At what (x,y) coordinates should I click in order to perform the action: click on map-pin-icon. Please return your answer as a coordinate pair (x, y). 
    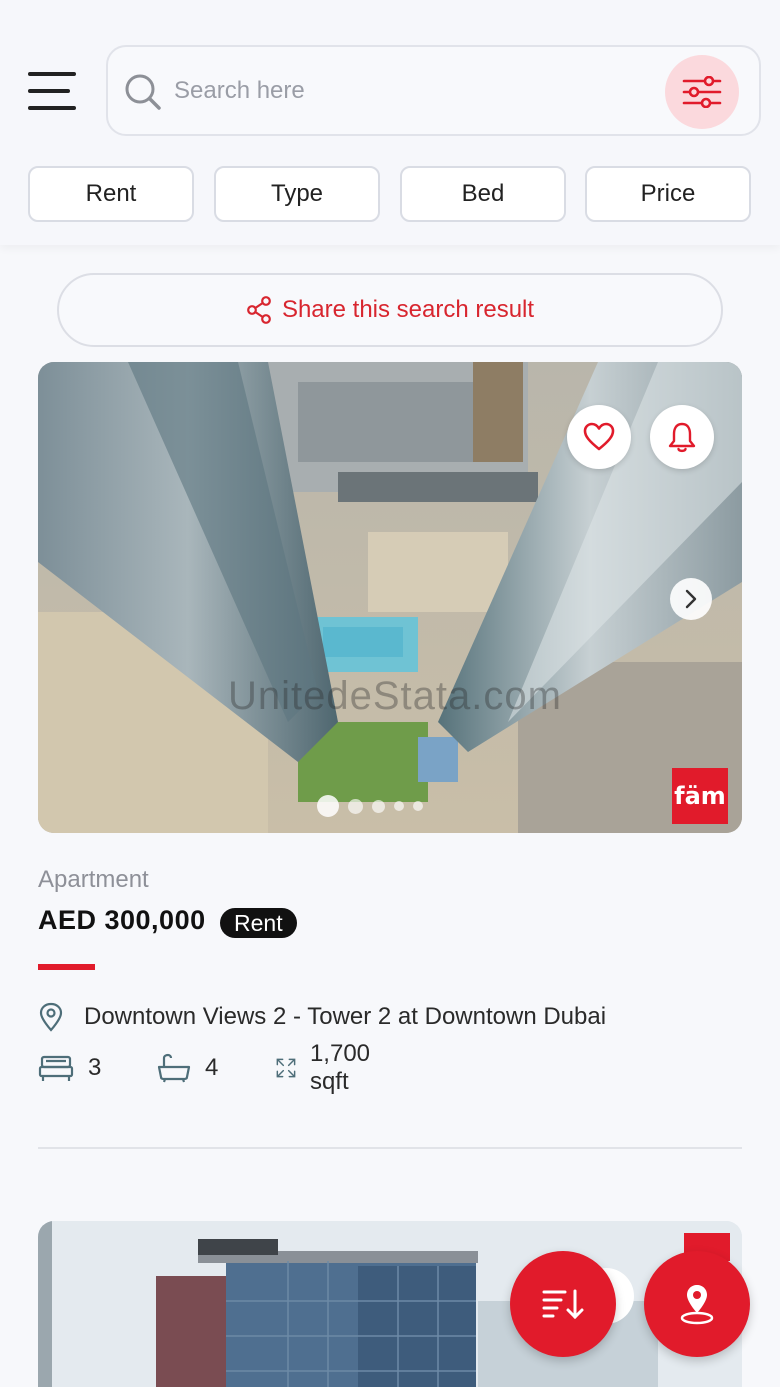
    Looking at the image, I should click on (697, 1305).